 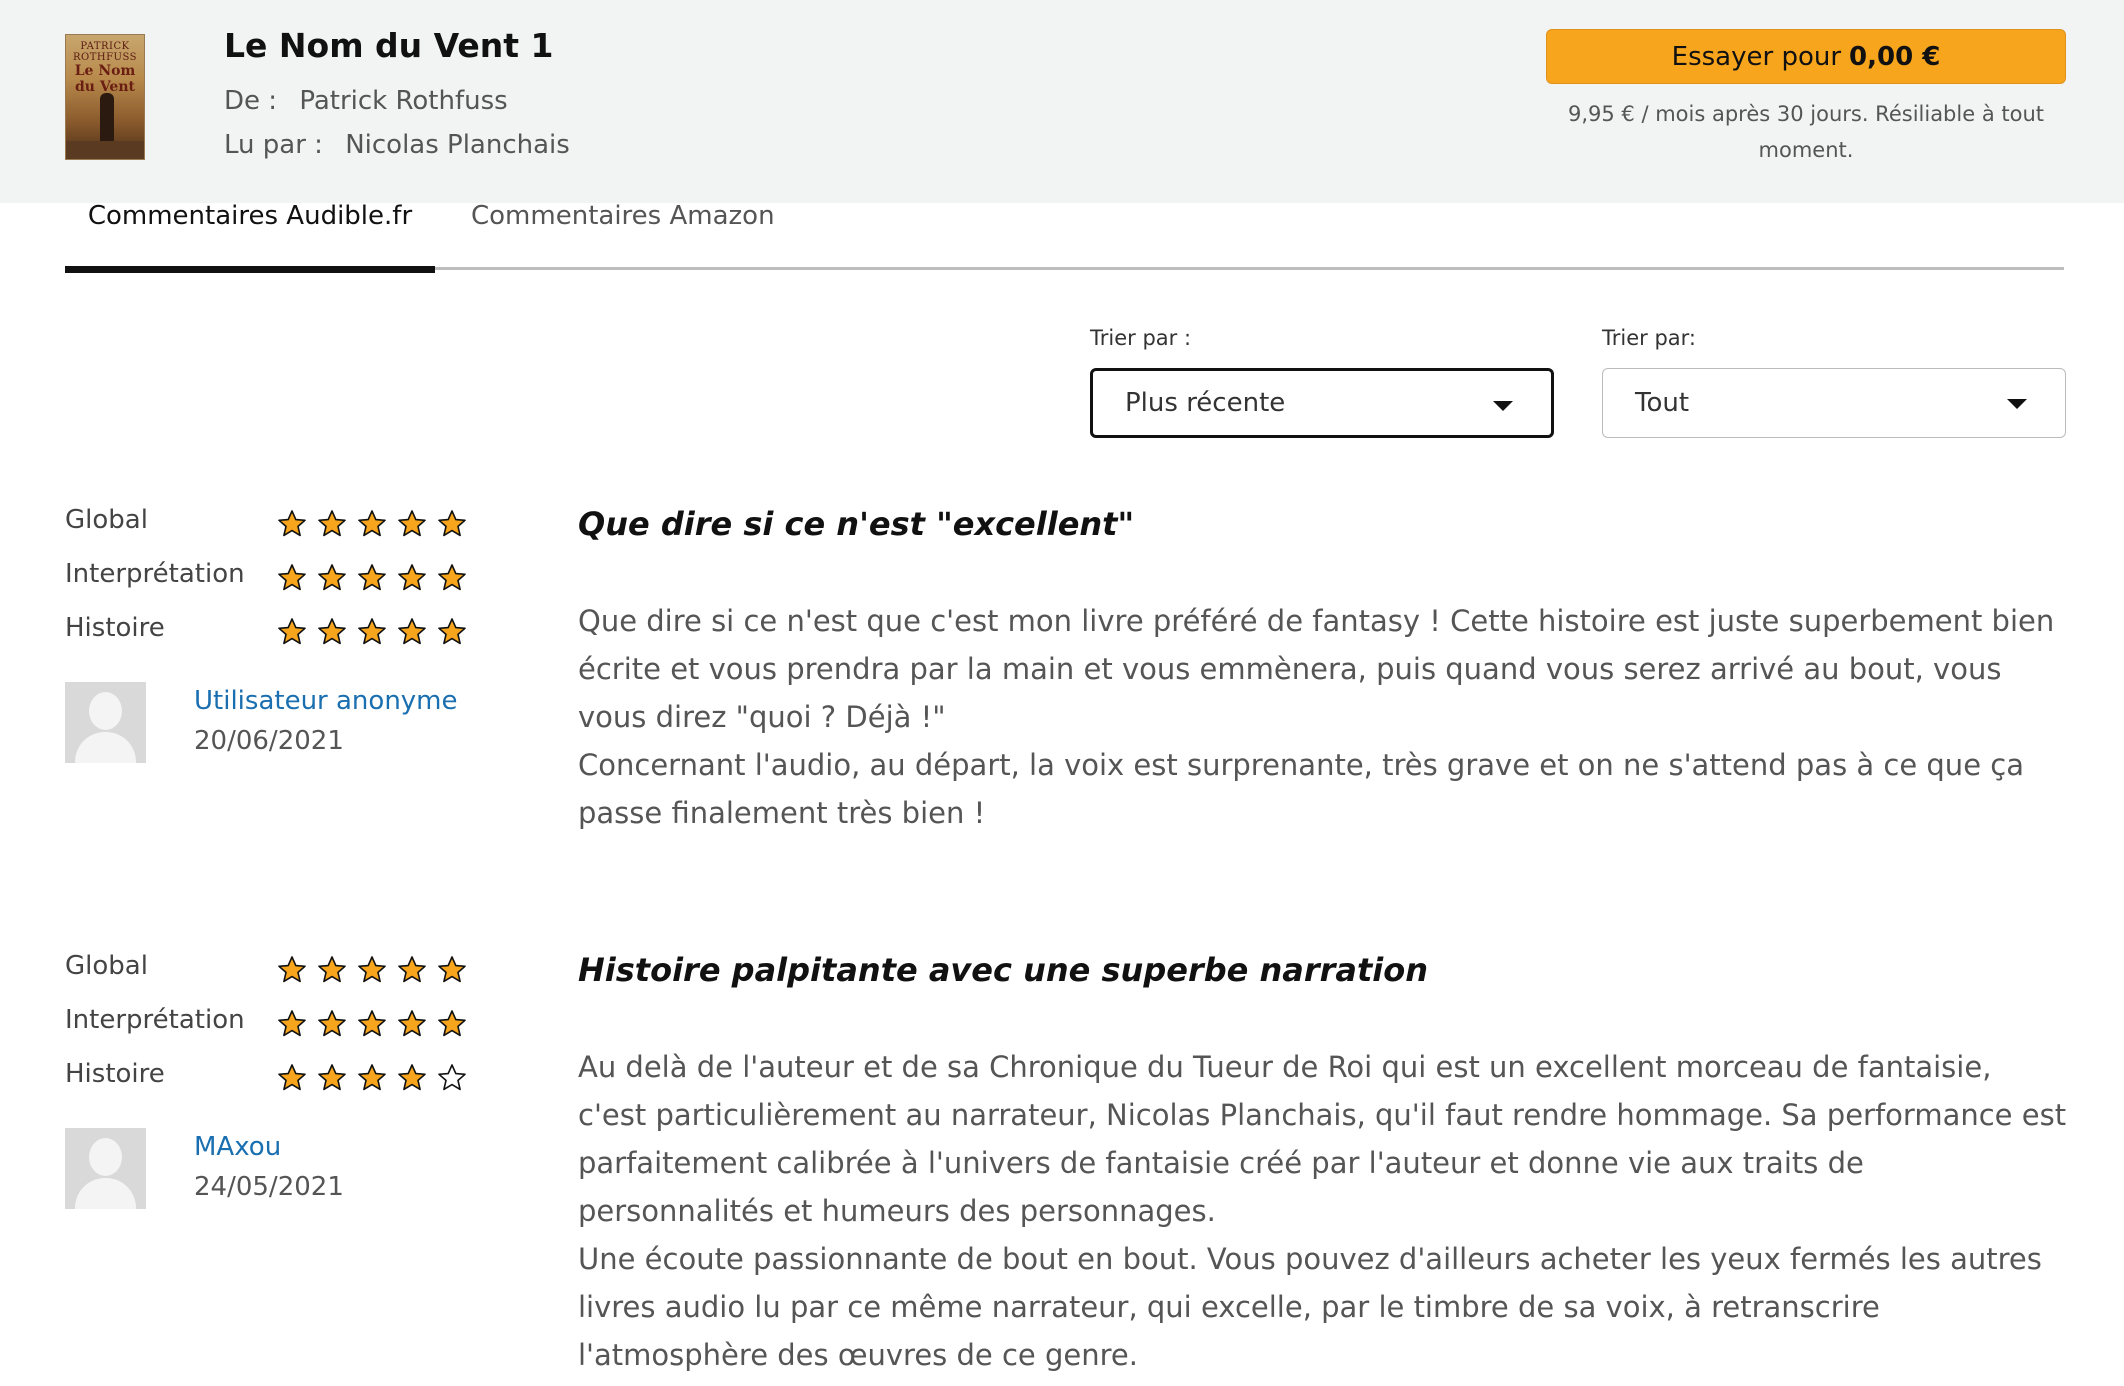 I want to click on book-cover-image: PATRICK ROTHFUSS Le Nom du Vent, so click(x=105, y=97).